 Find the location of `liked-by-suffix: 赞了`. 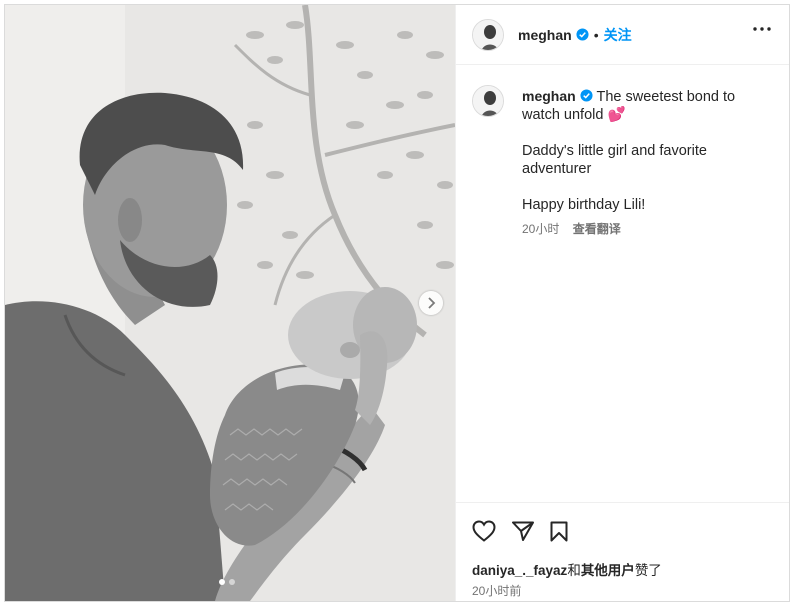

liked-by-suffix: 赞了 is located at coordinates (648, 570).